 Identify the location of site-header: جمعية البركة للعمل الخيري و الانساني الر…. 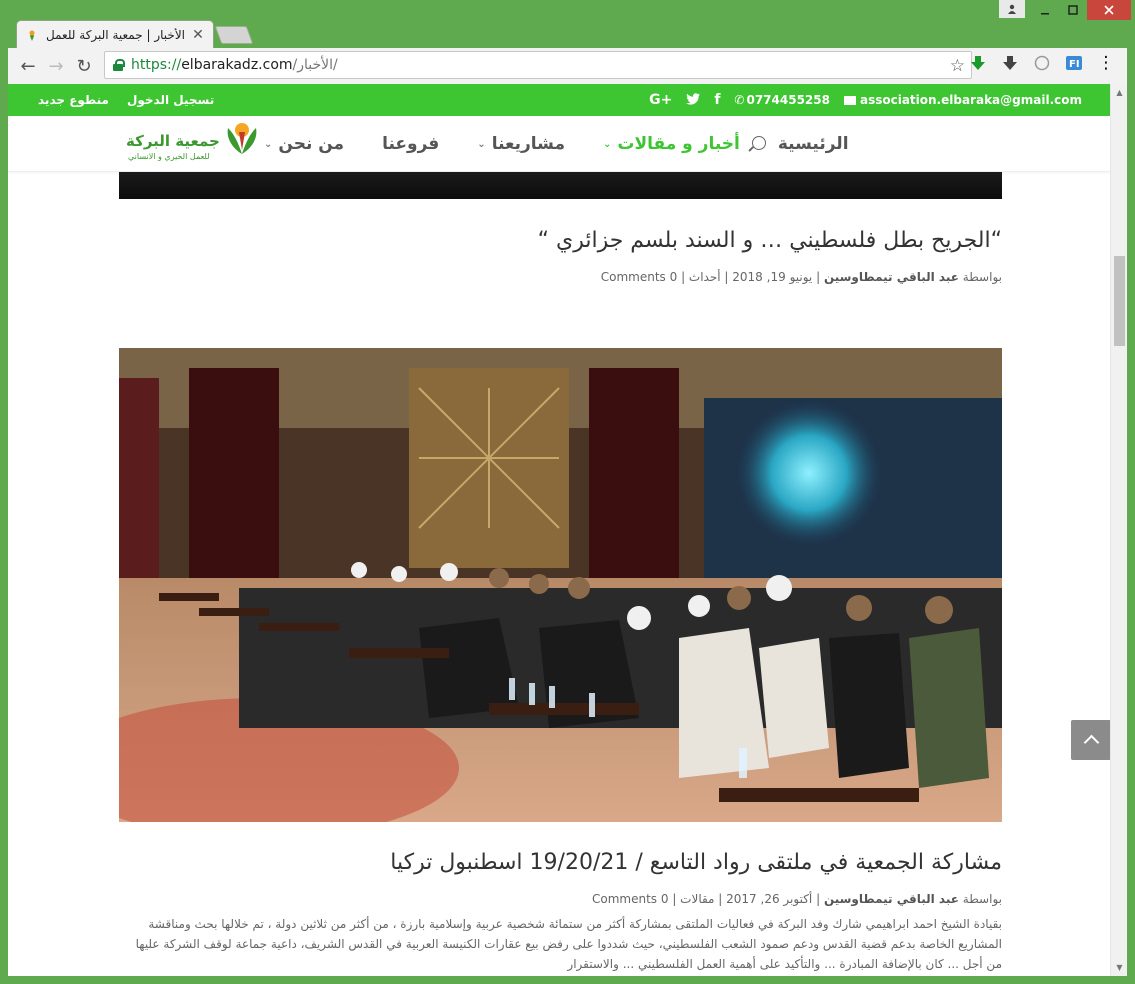
(559, 144).